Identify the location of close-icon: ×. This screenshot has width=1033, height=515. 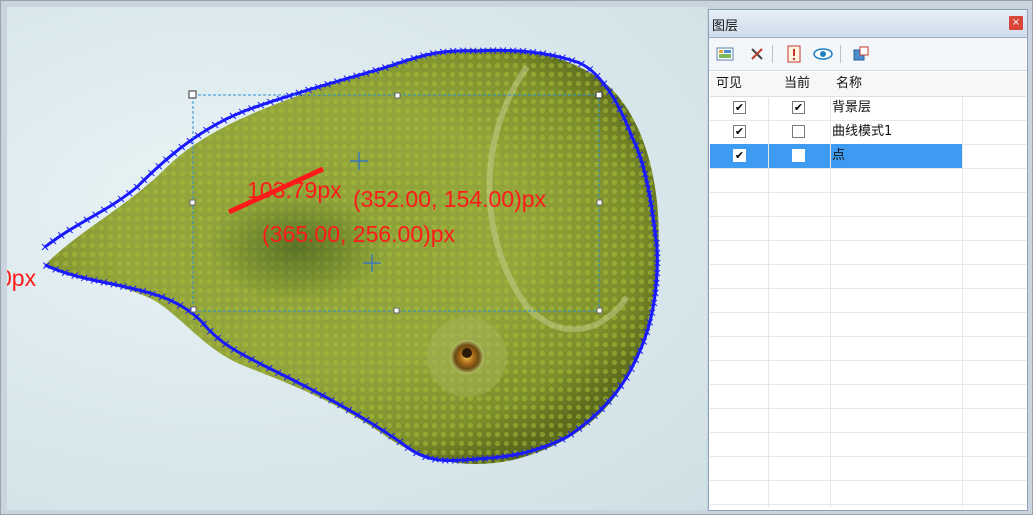
(1016, 23).